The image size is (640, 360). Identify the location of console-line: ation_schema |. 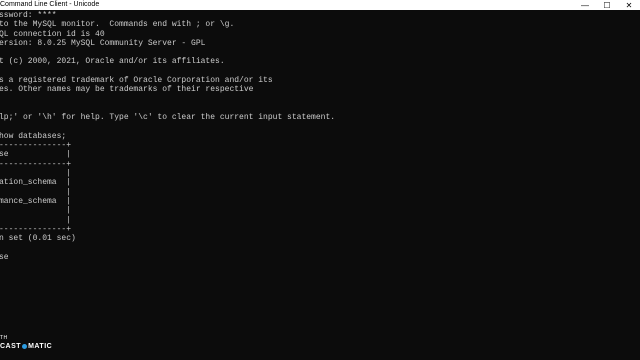
(36, 183).